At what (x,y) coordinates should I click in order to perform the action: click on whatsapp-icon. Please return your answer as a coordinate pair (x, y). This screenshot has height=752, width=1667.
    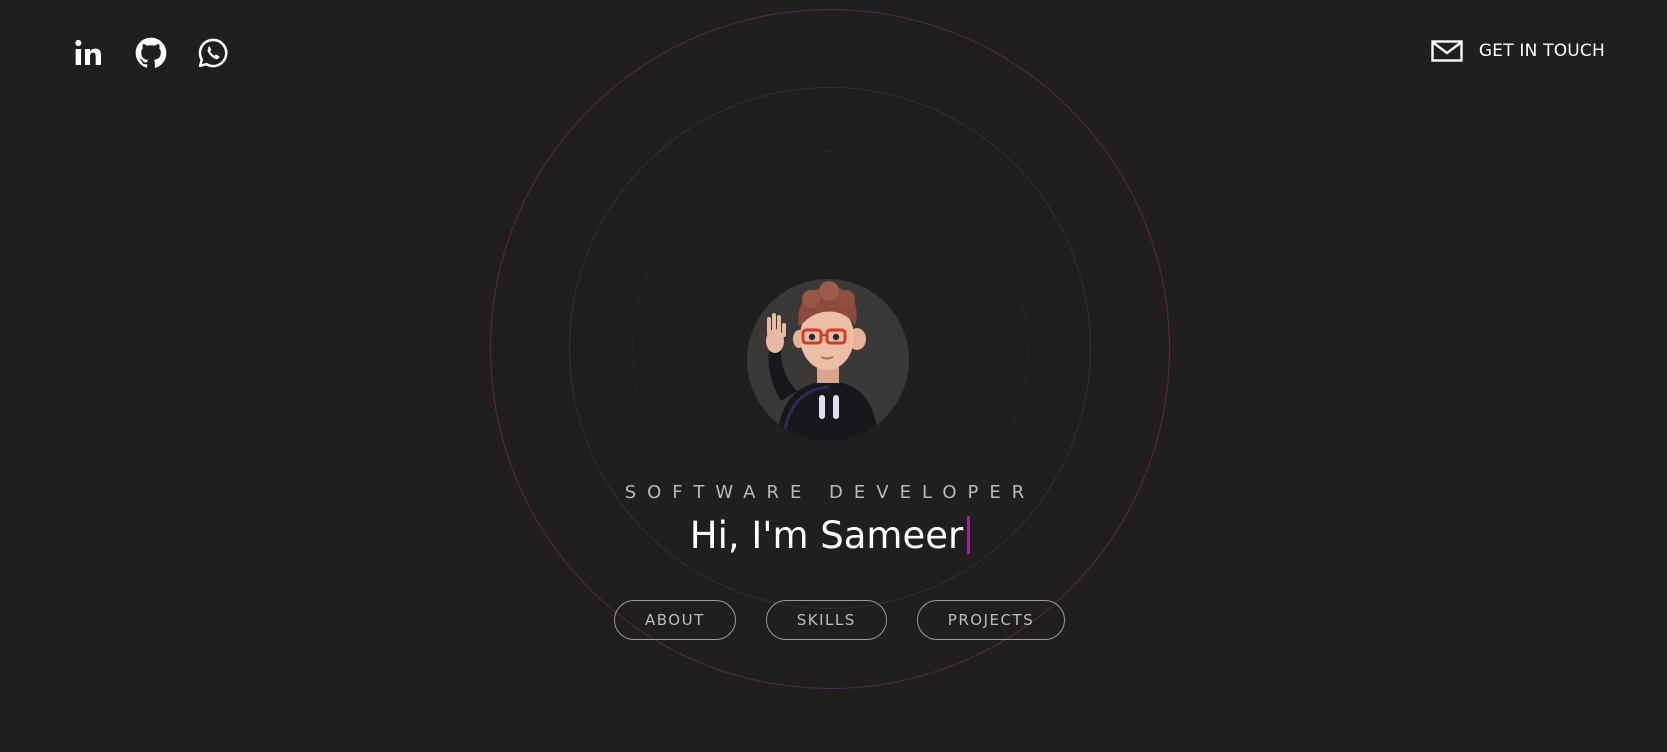
    Looking at the image, I should click on (213, 53).